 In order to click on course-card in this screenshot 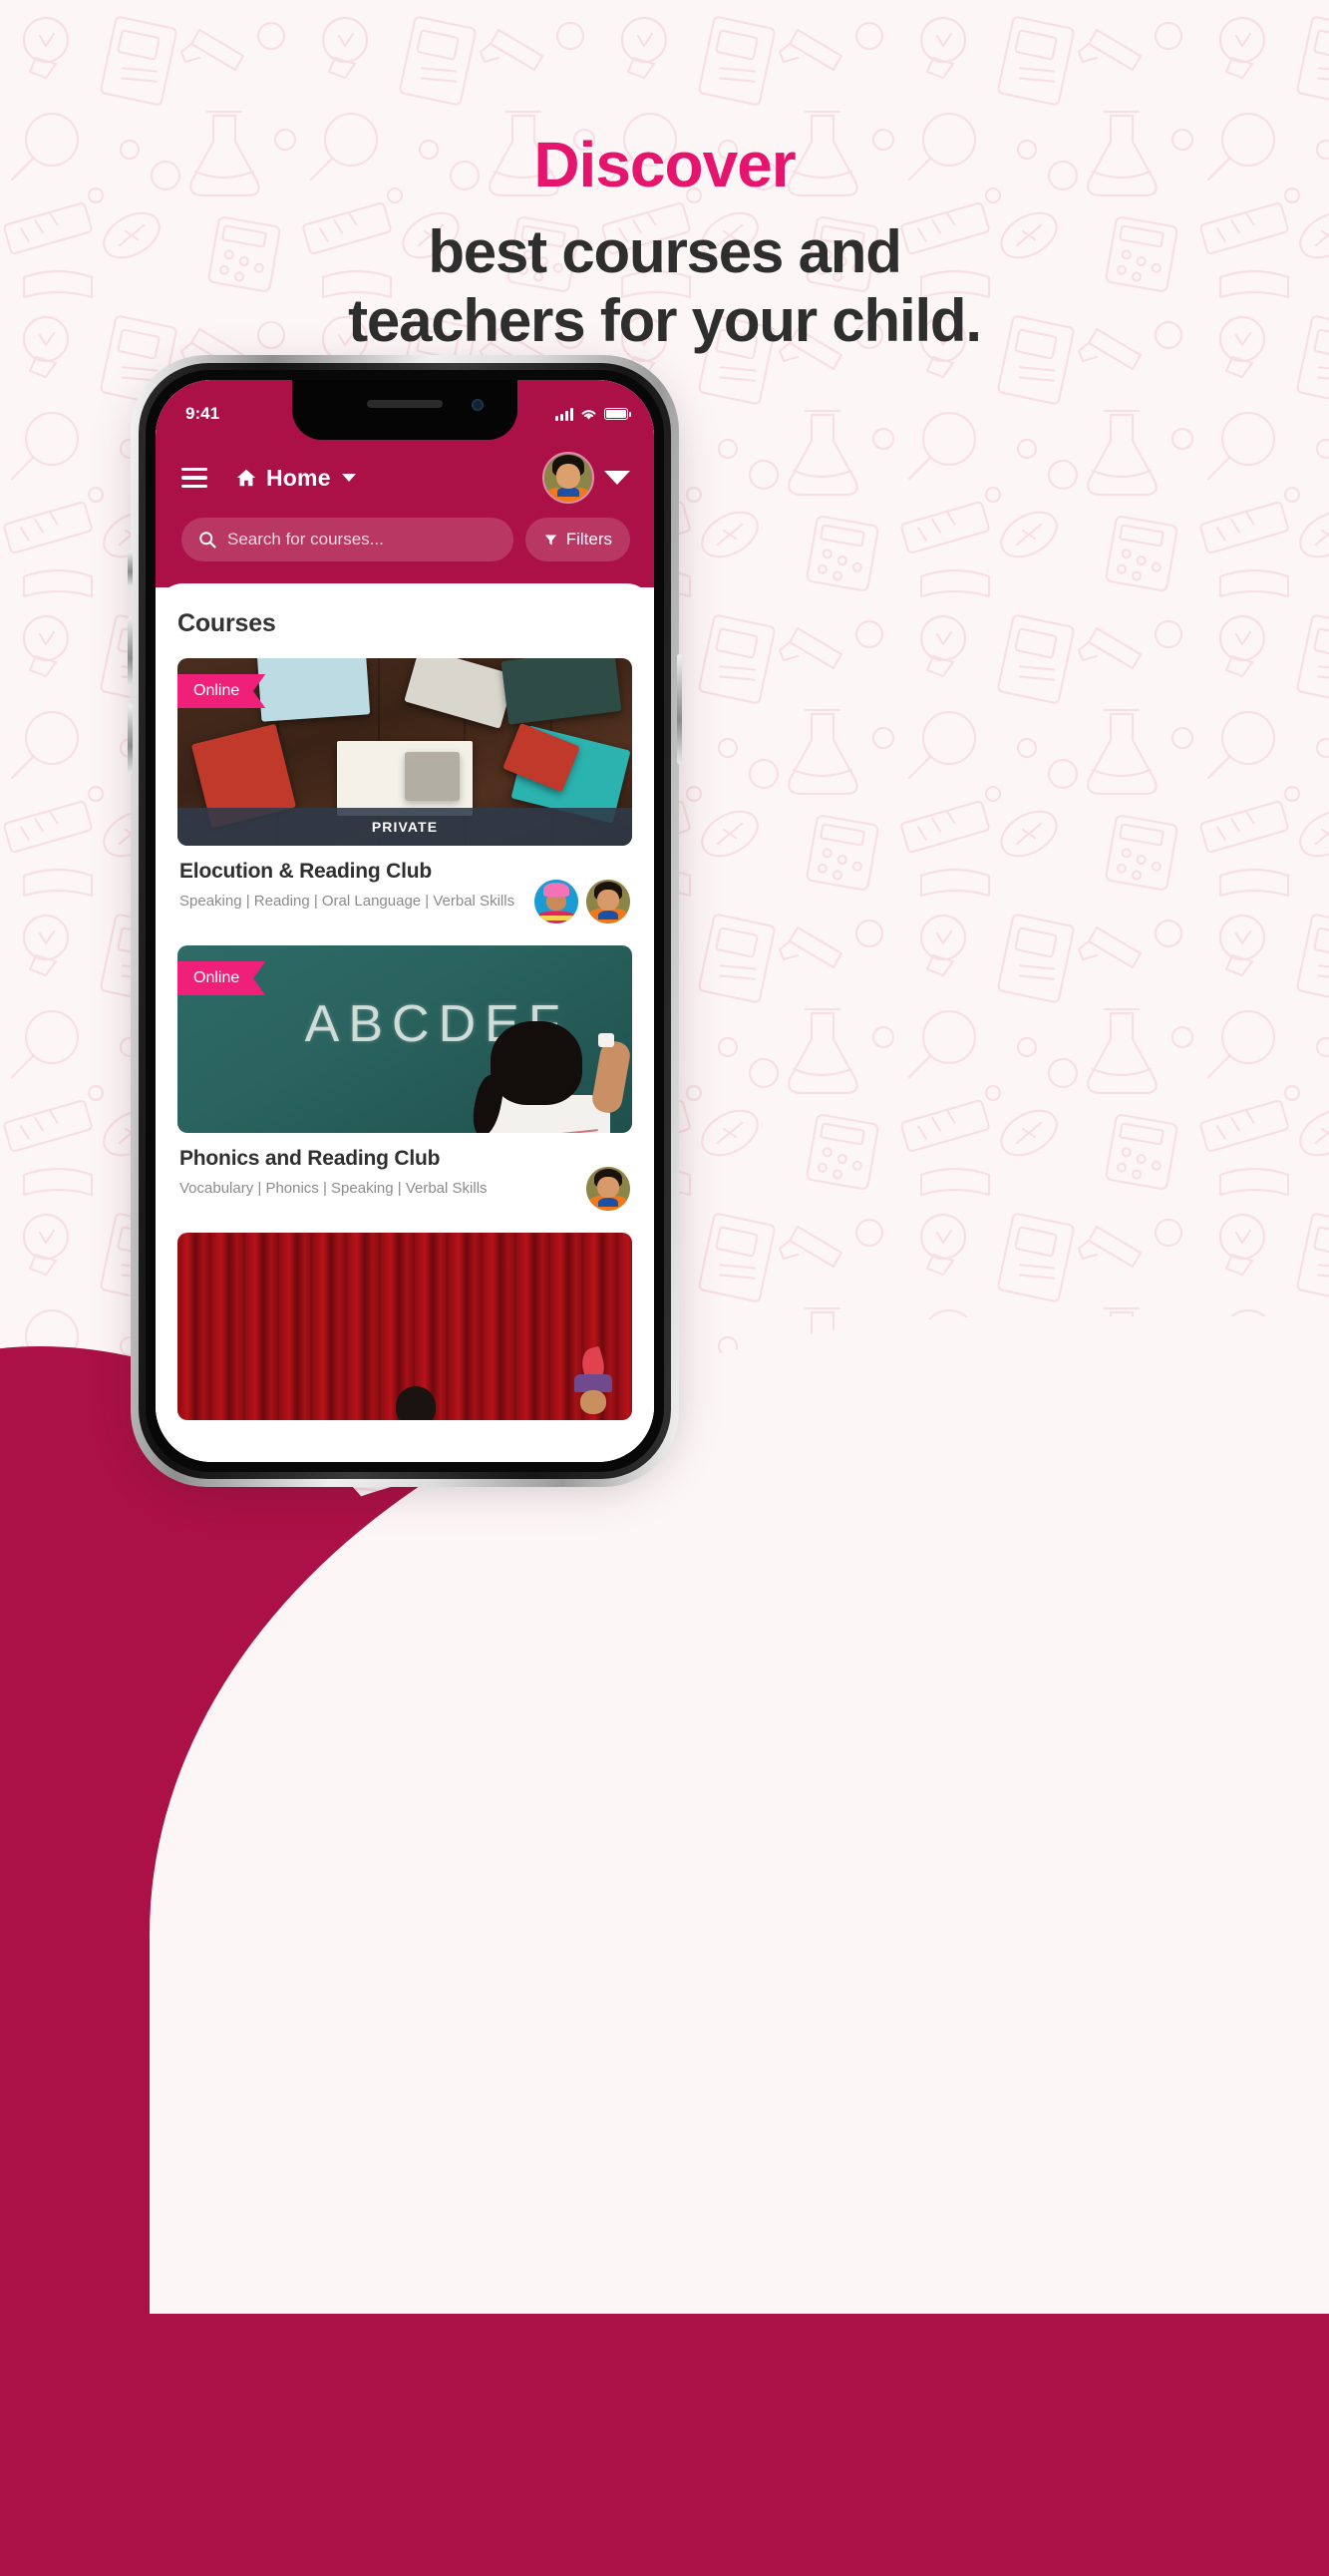, I will do `click(404, 1326)`.